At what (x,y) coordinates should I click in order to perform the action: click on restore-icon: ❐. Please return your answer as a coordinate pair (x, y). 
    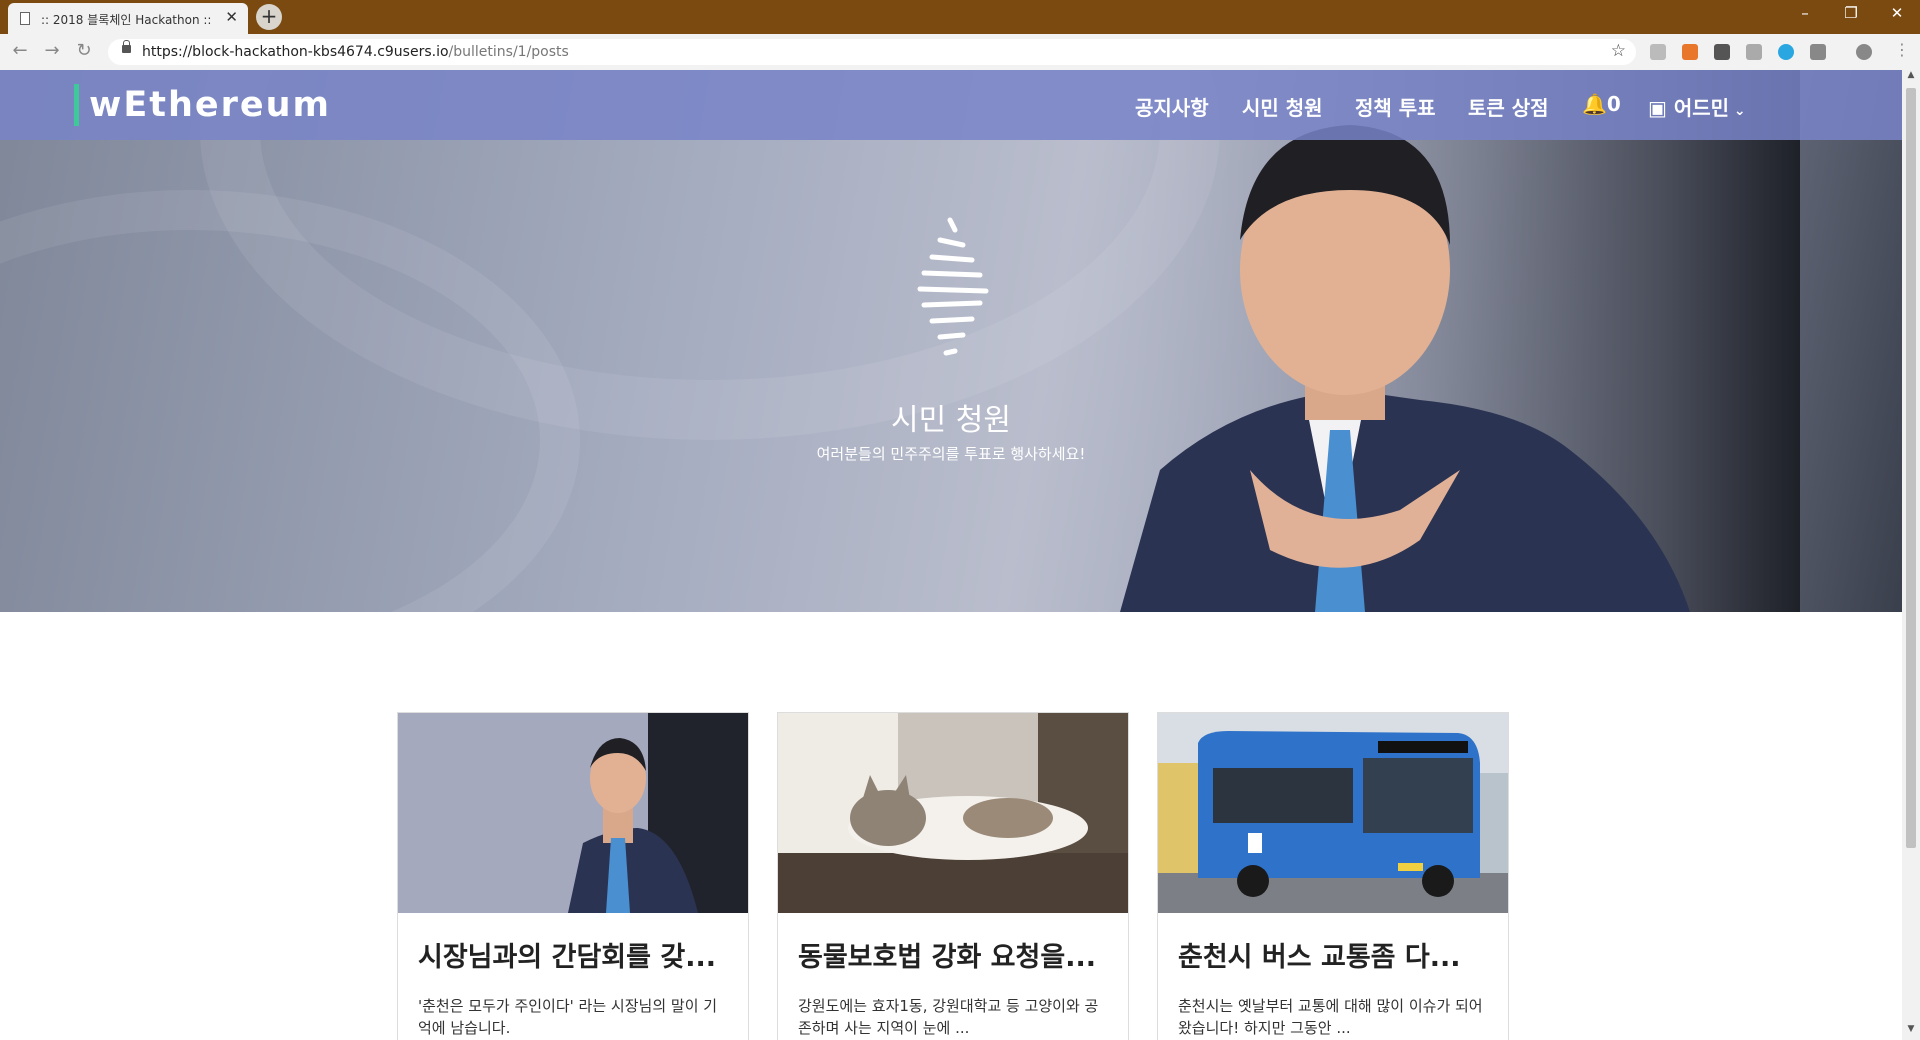
    Looking at the image, I should click on (1851, 13).